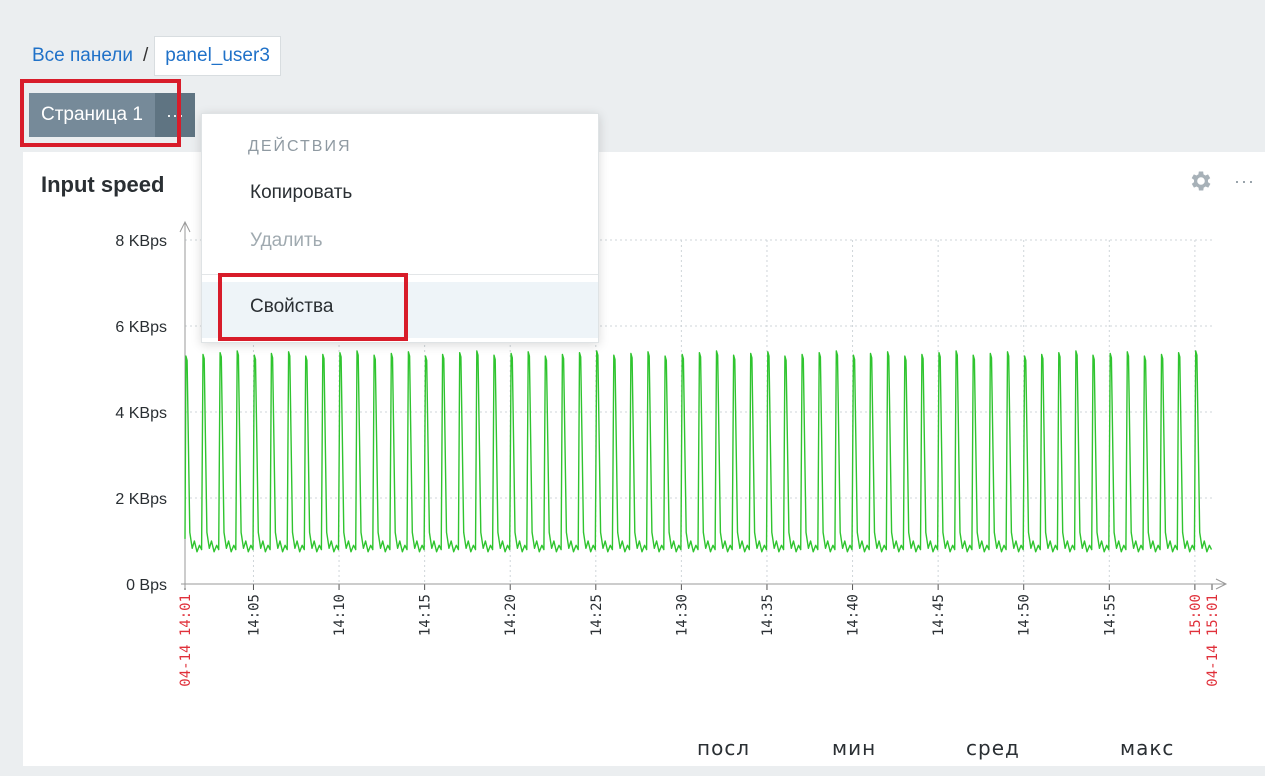 The image size is (1265, 776). I want to click on x-tick-label: 14:05, so click(254, 615).